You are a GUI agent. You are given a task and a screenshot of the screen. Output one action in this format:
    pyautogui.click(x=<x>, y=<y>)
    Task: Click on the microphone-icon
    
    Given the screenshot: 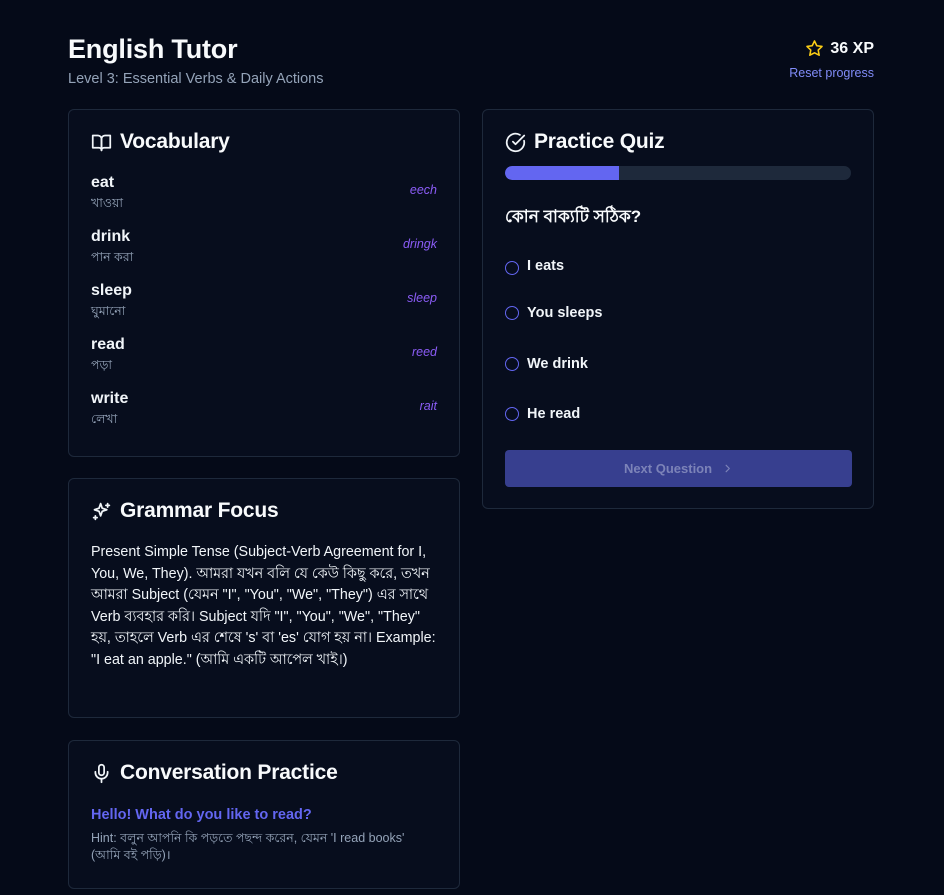 What is the action you would take?
    pyautogui.click(x=101, y=773)
    